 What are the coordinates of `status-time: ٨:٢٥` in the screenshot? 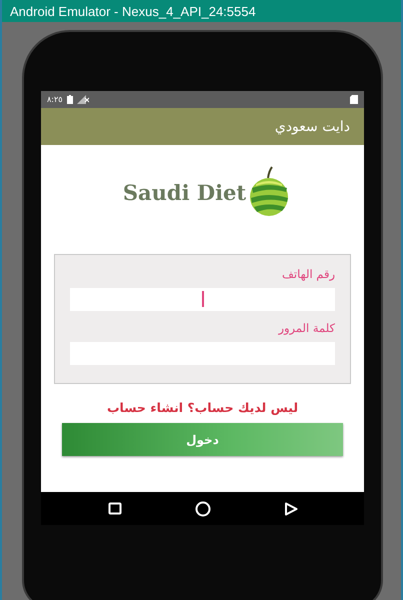 It's located at (55, 99).